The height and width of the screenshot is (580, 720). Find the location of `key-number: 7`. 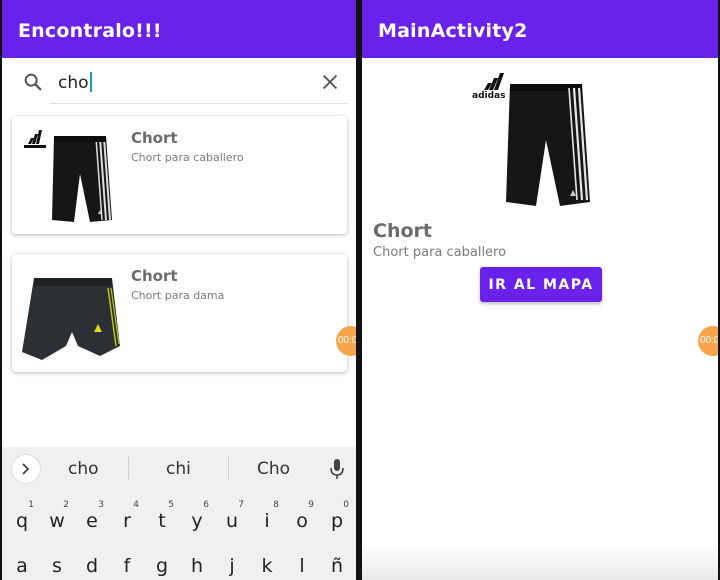

key-number: 7 is located at coordinates (241, 505).